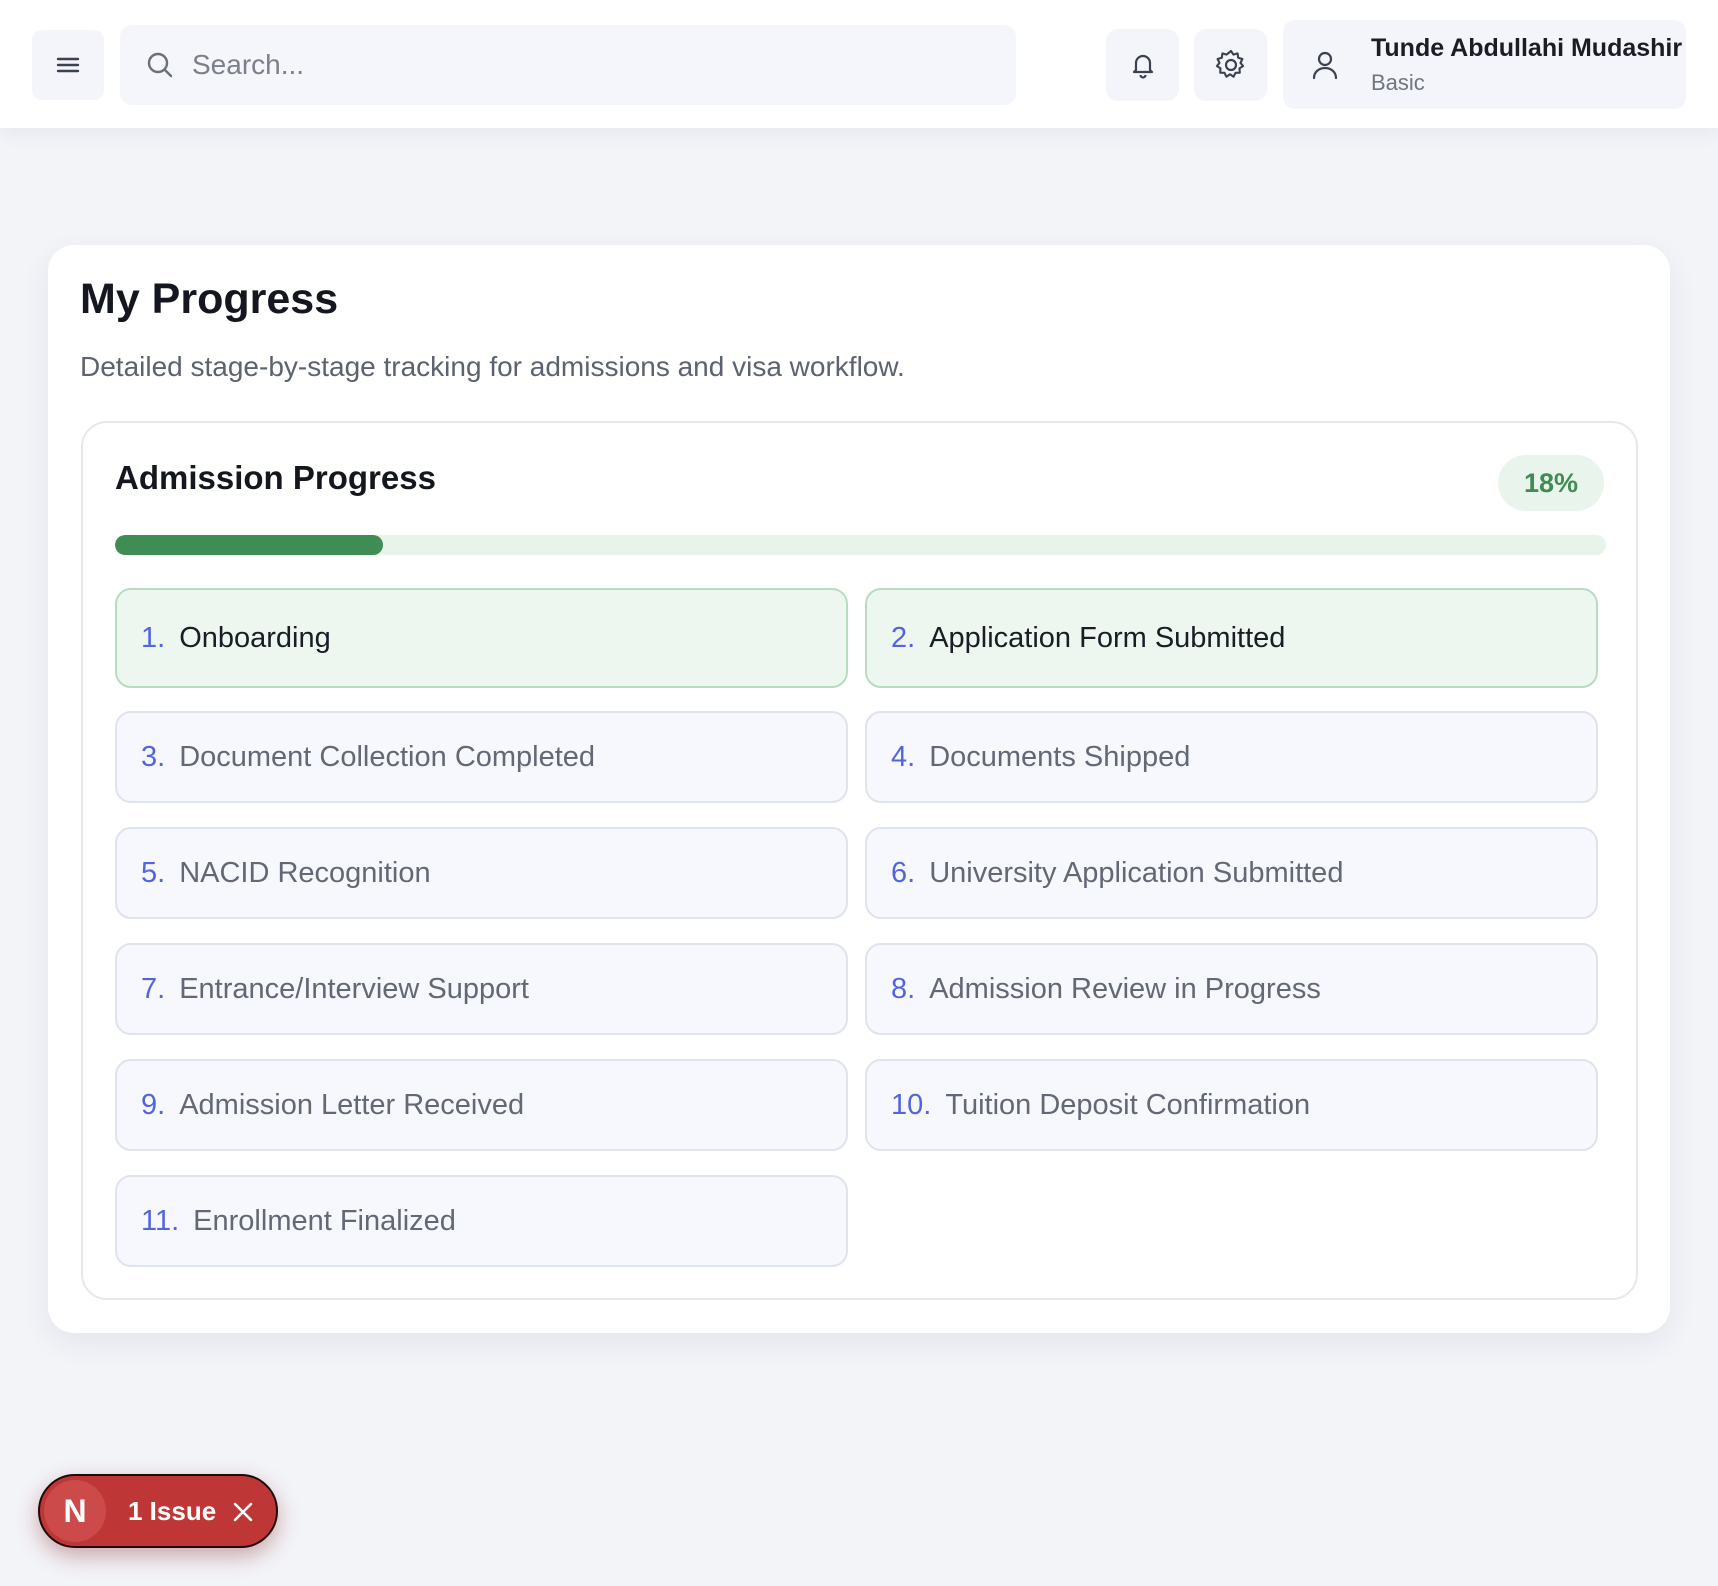  I want to click on stage-number: 3., so click(153, 756).